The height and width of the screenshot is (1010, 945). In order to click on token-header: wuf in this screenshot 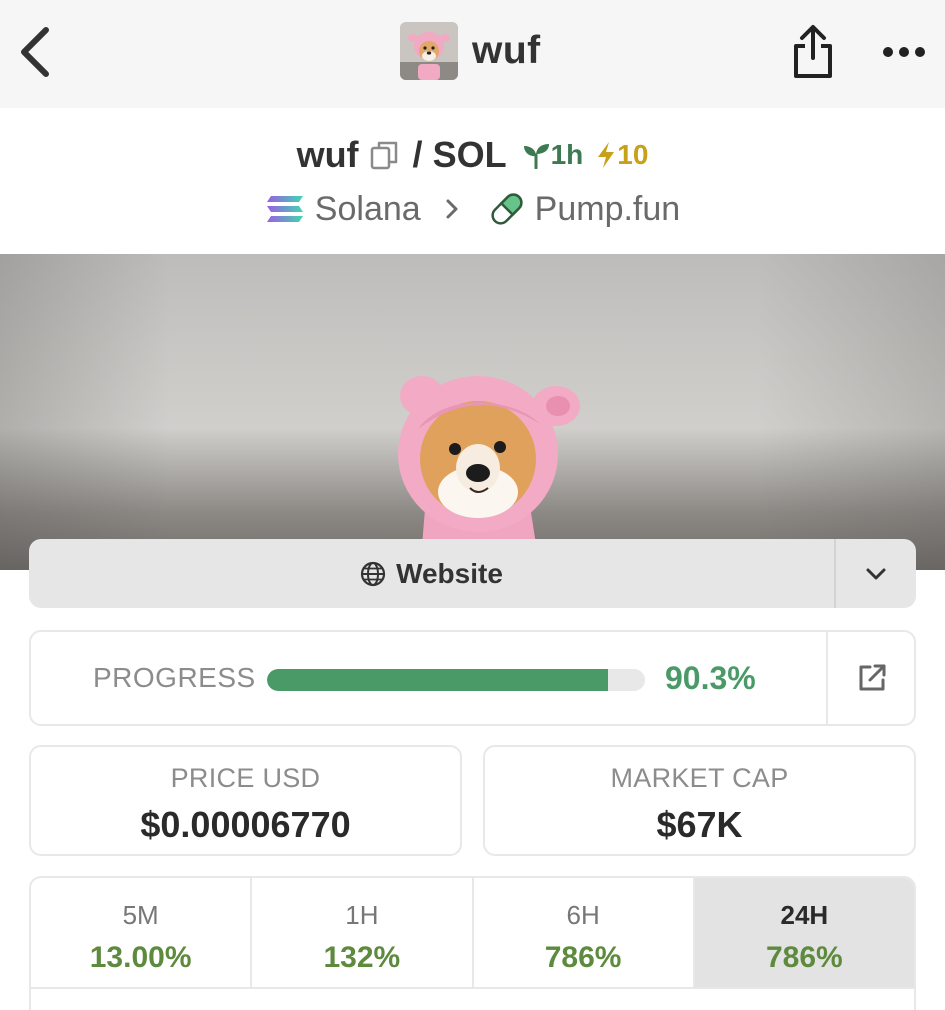, I will do `click(470, 51)`.